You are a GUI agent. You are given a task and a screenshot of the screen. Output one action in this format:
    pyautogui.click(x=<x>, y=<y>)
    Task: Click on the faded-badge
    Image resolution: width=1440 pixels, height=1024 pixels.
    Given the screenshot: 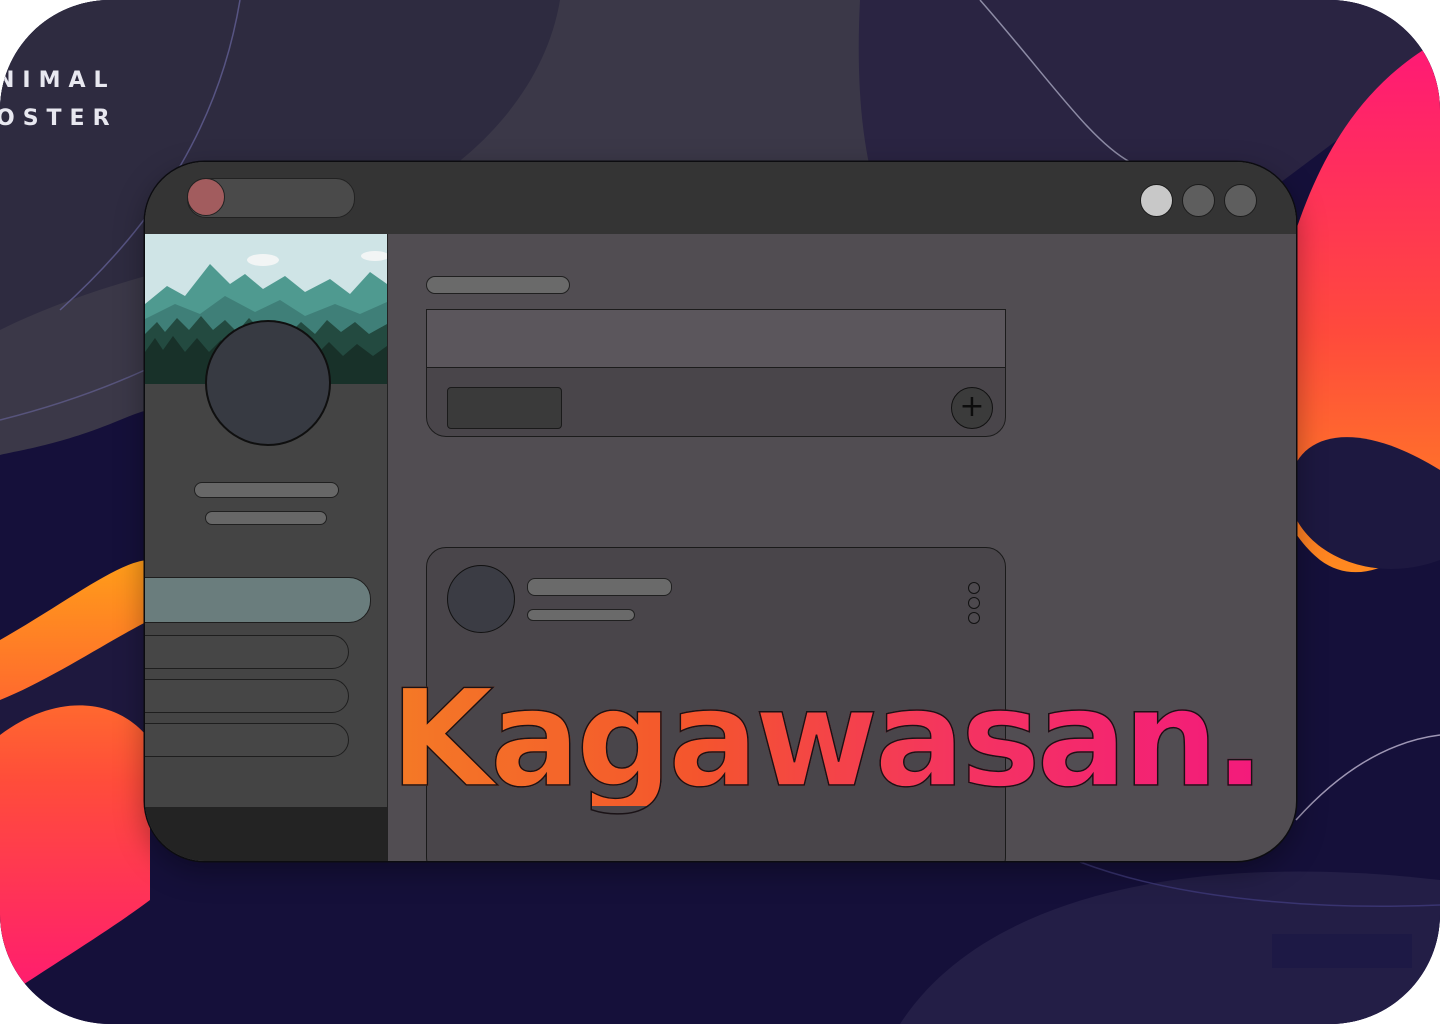 What is the action you would take?
    pyautogui.click(x=1342, y=951)
    